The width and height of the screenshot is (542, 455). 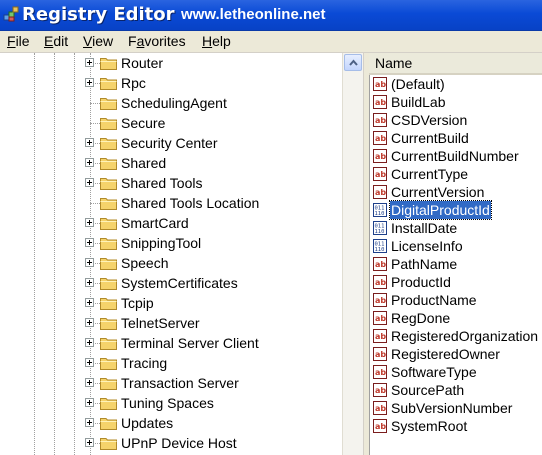 What do you see at coordinates (137, 303) in the screenshot?
I see `tree-item-label: Tcpip` at bounding box center [137, 303].